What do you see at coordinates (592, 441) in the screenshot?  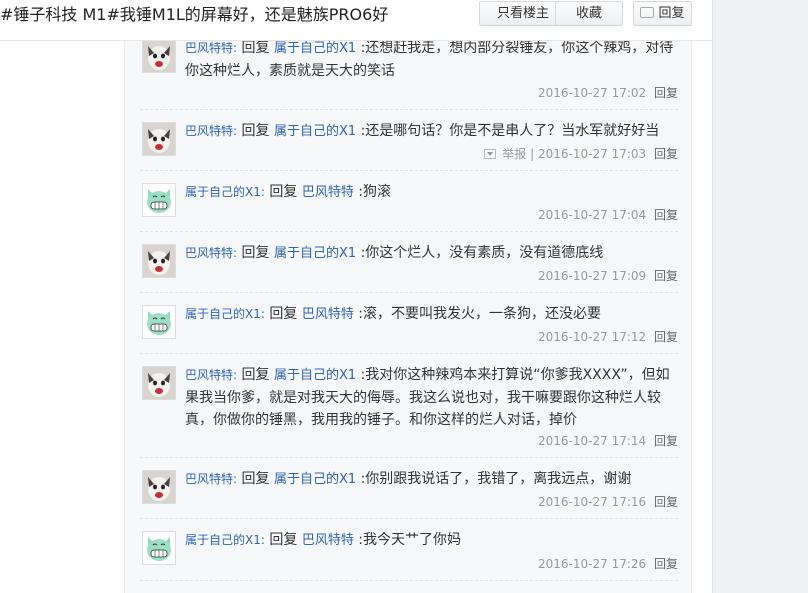 I see `comment-time: 2016-10-27 17:14` at bounding box center [592, 441].